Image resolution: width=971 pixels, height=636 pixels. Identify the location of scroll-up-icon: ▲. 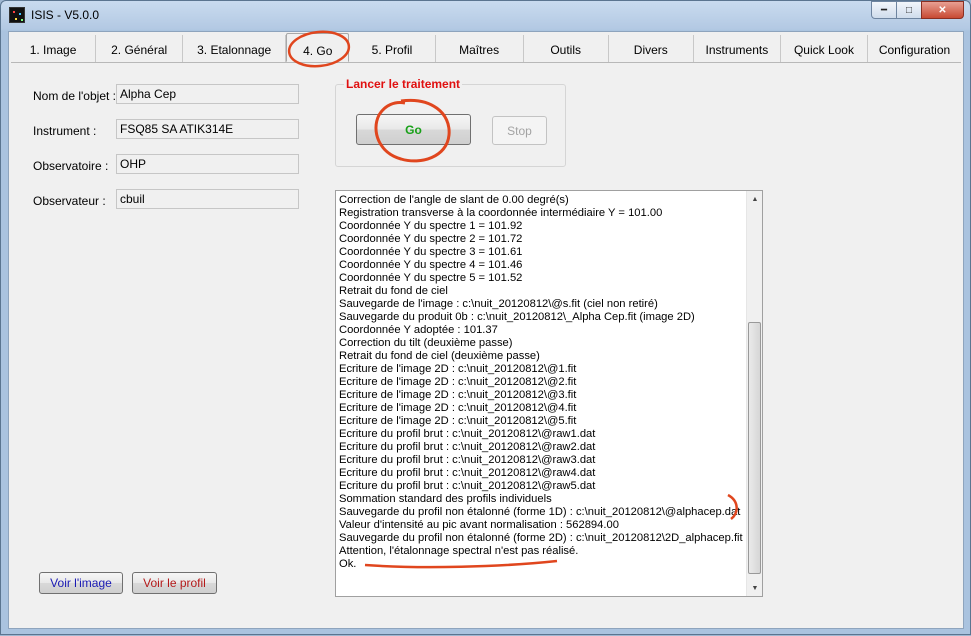
(754, 199).